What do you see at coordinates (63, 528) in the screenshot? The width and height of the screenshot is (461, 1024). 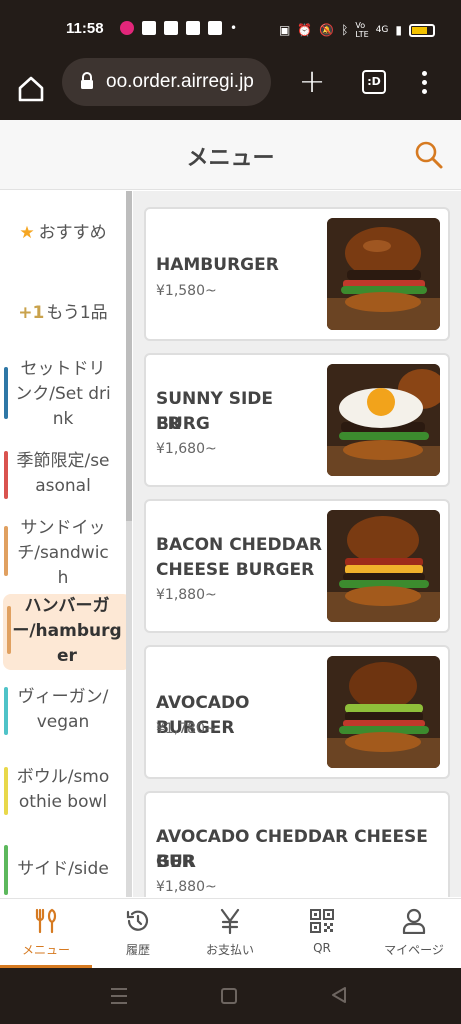 I see `category-label: サンドイッ` at bounding box center [63, 528].